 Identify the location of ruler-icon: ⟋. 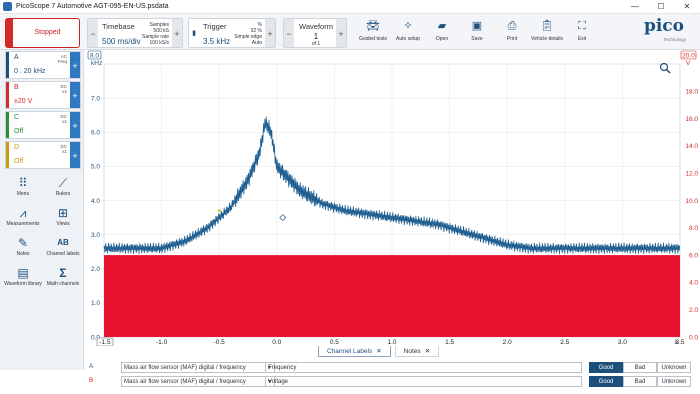
(63, 183).